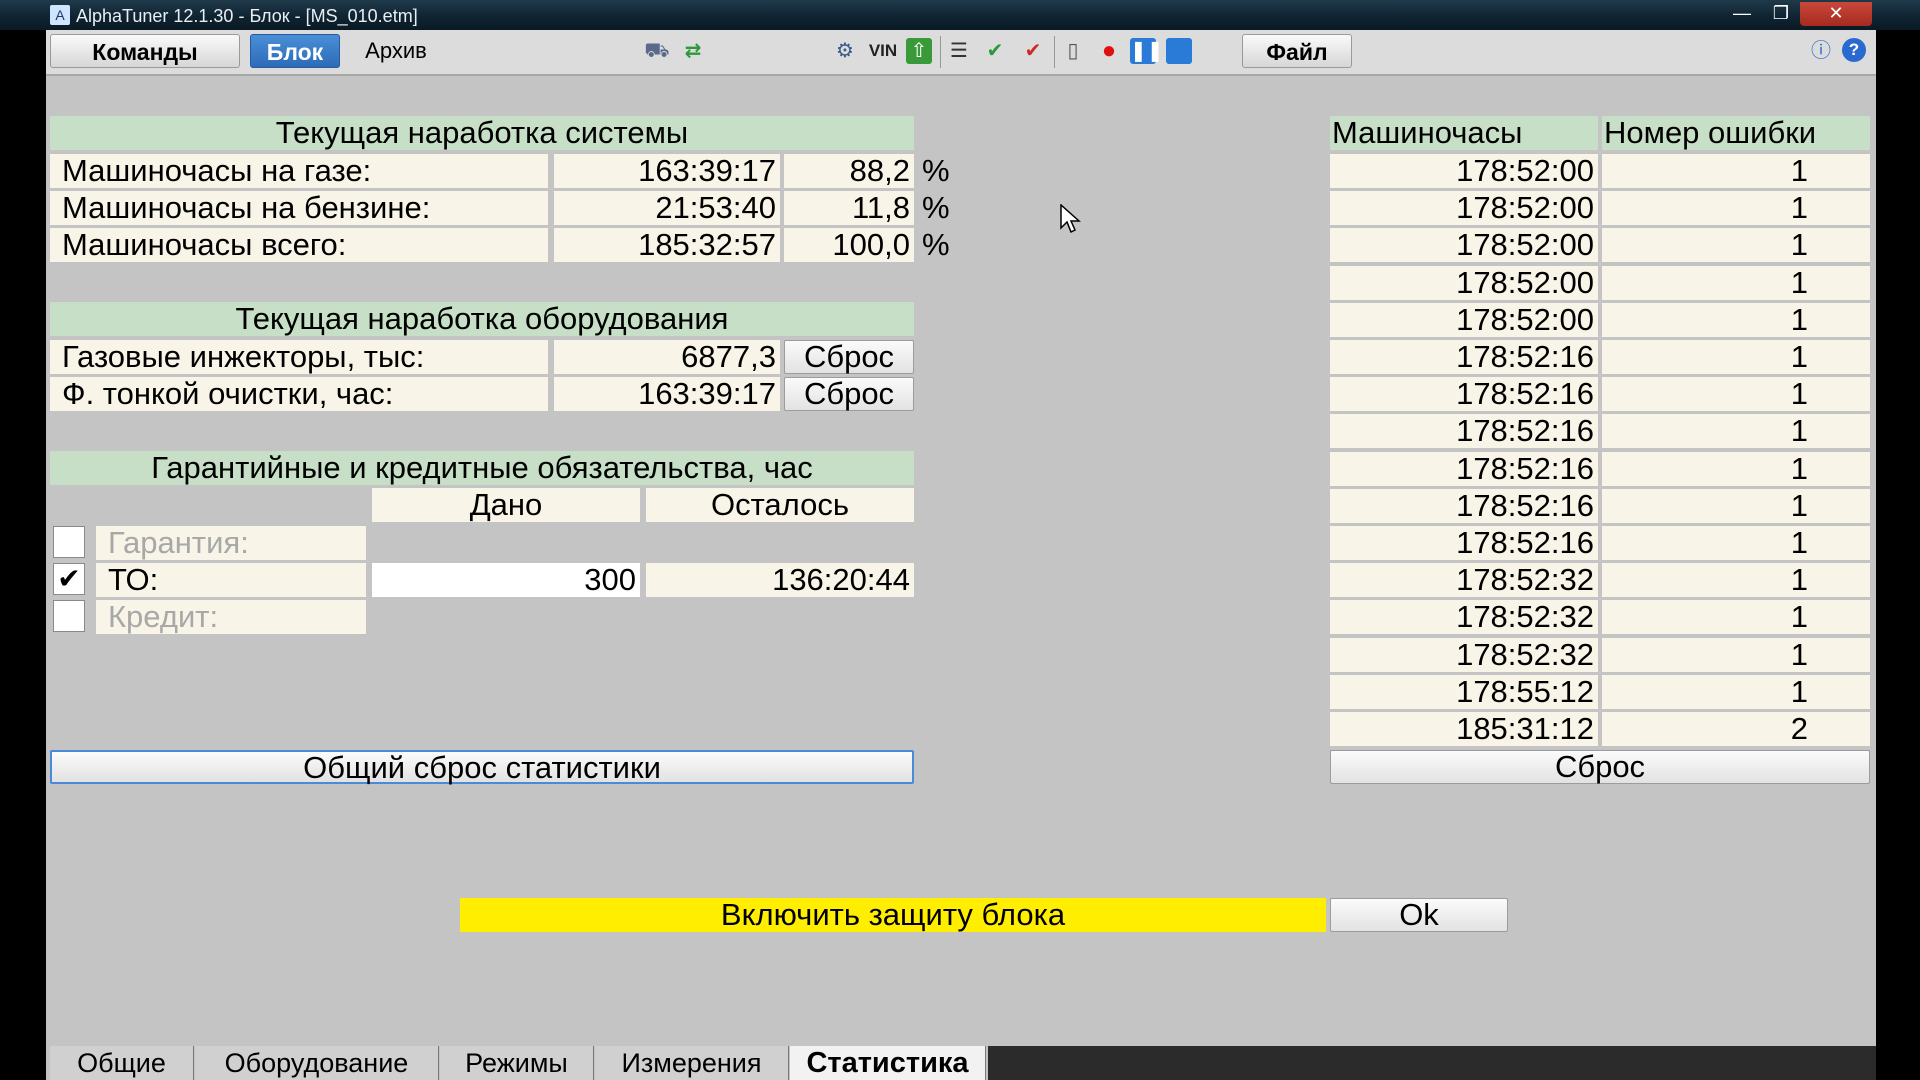 The height and width of the screenshot is (1080, 1920). Describe the element at coordinates (299, 357) in the screenshot. I see `equipment-row-label: Газовые инжекторы, тыс:` at that location.